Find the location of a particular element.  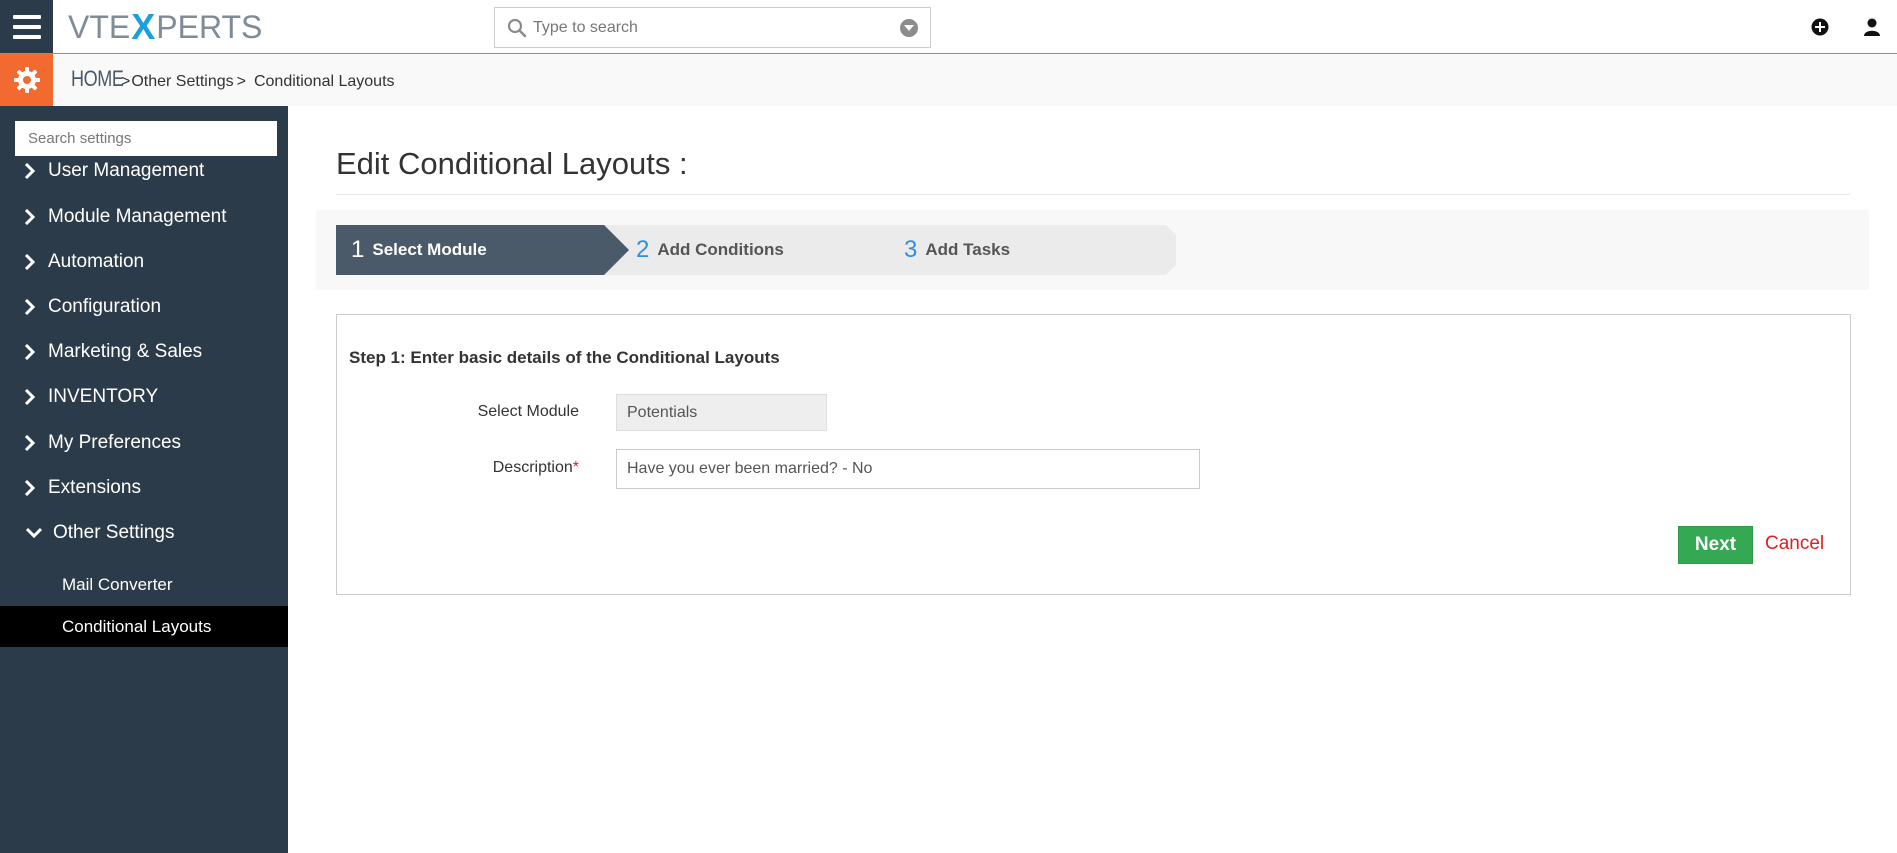

logo-text-left: VTE is located at coordinates (99, 26).